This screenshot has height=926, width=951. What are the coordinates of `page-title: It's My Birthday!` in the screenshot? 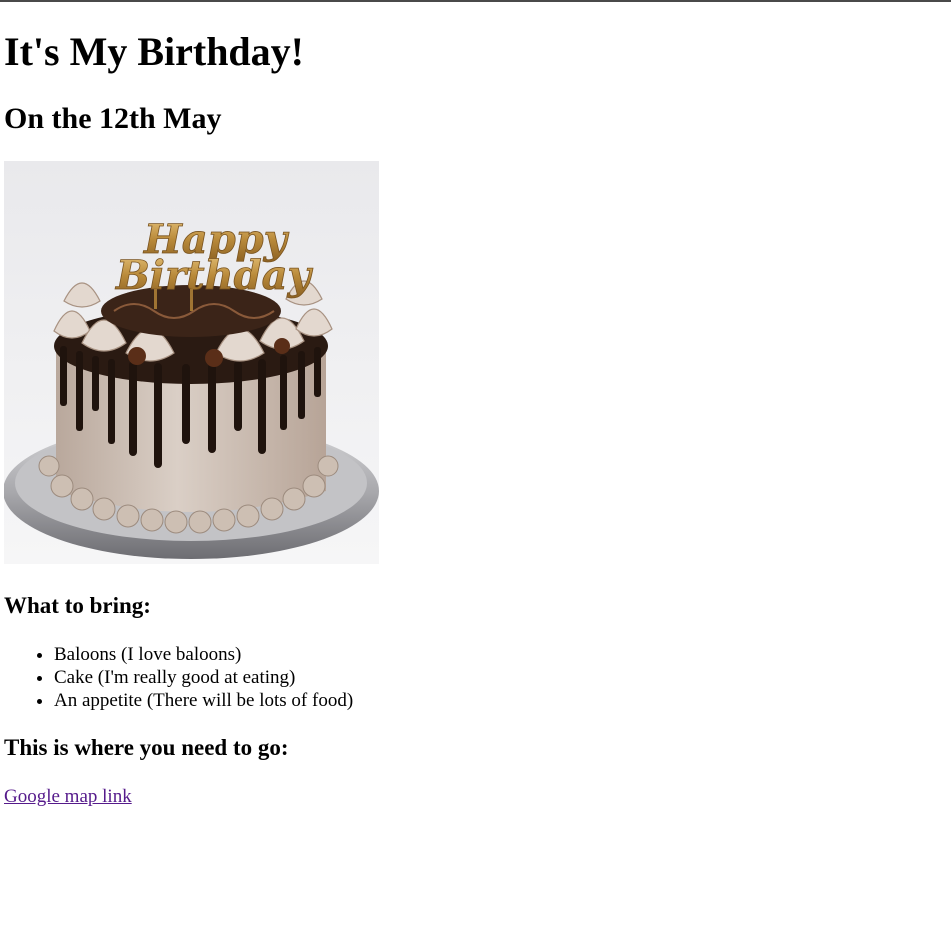 It's located at (154, 51).